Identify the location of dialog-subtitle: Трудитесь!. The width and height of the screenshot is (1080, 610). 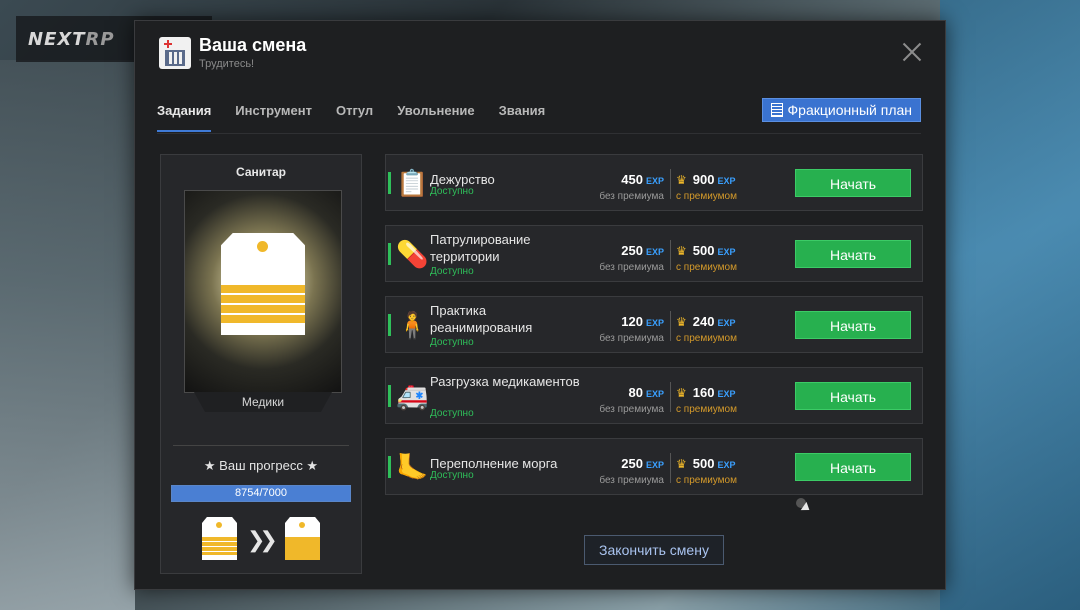
(227, 64).